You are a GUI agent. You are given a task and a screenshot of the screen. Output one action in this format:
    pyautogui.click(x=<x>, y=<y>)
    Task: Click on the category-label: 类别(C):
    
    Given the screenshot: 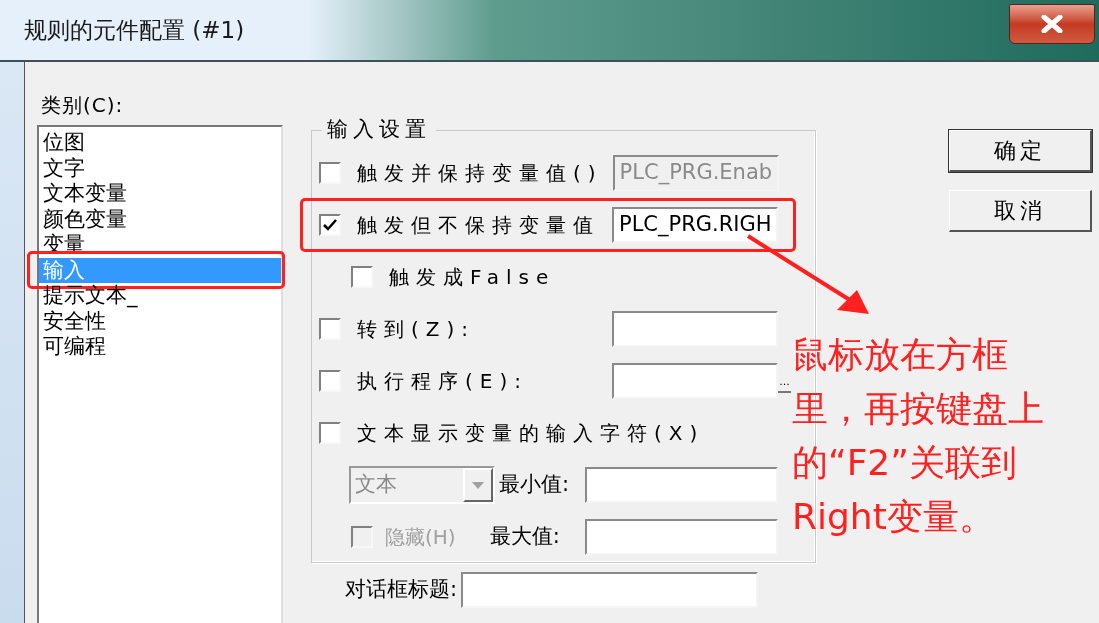 What is the action you would take?
    pyautogui.click(x=82, y=105)
    